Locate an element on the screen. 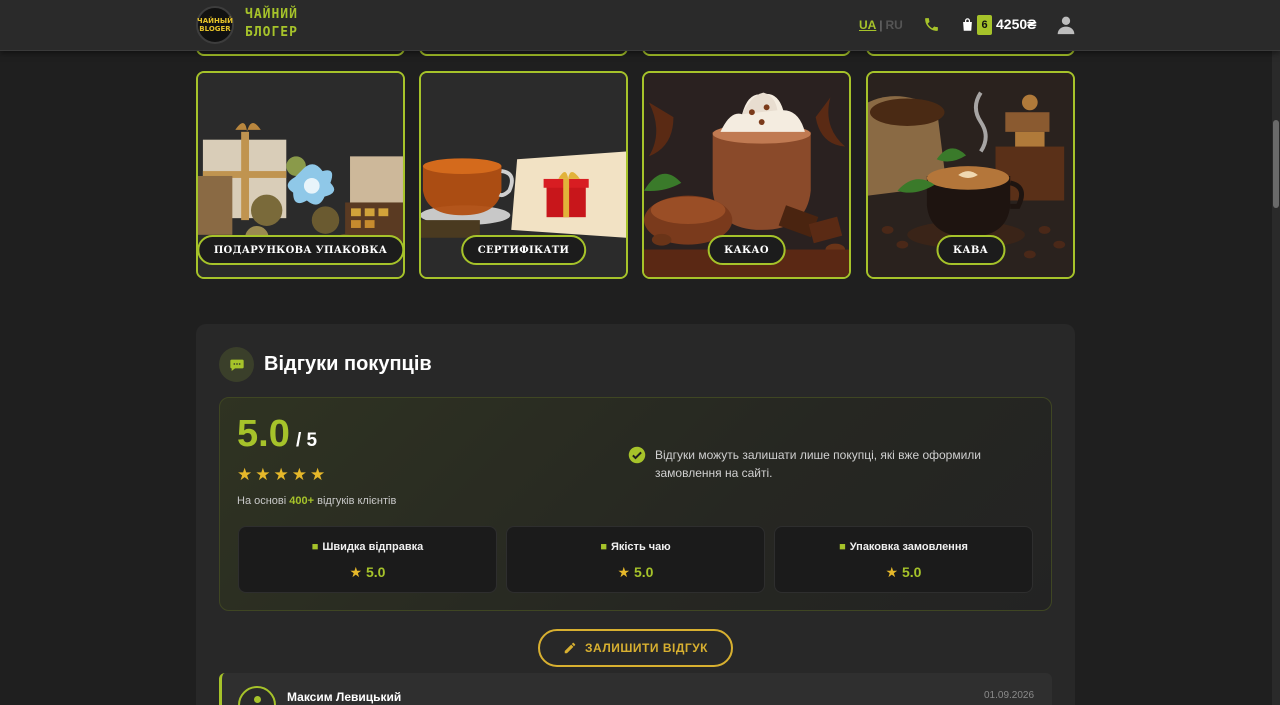  box-icon: ■ is located at coordinates (842, 547).